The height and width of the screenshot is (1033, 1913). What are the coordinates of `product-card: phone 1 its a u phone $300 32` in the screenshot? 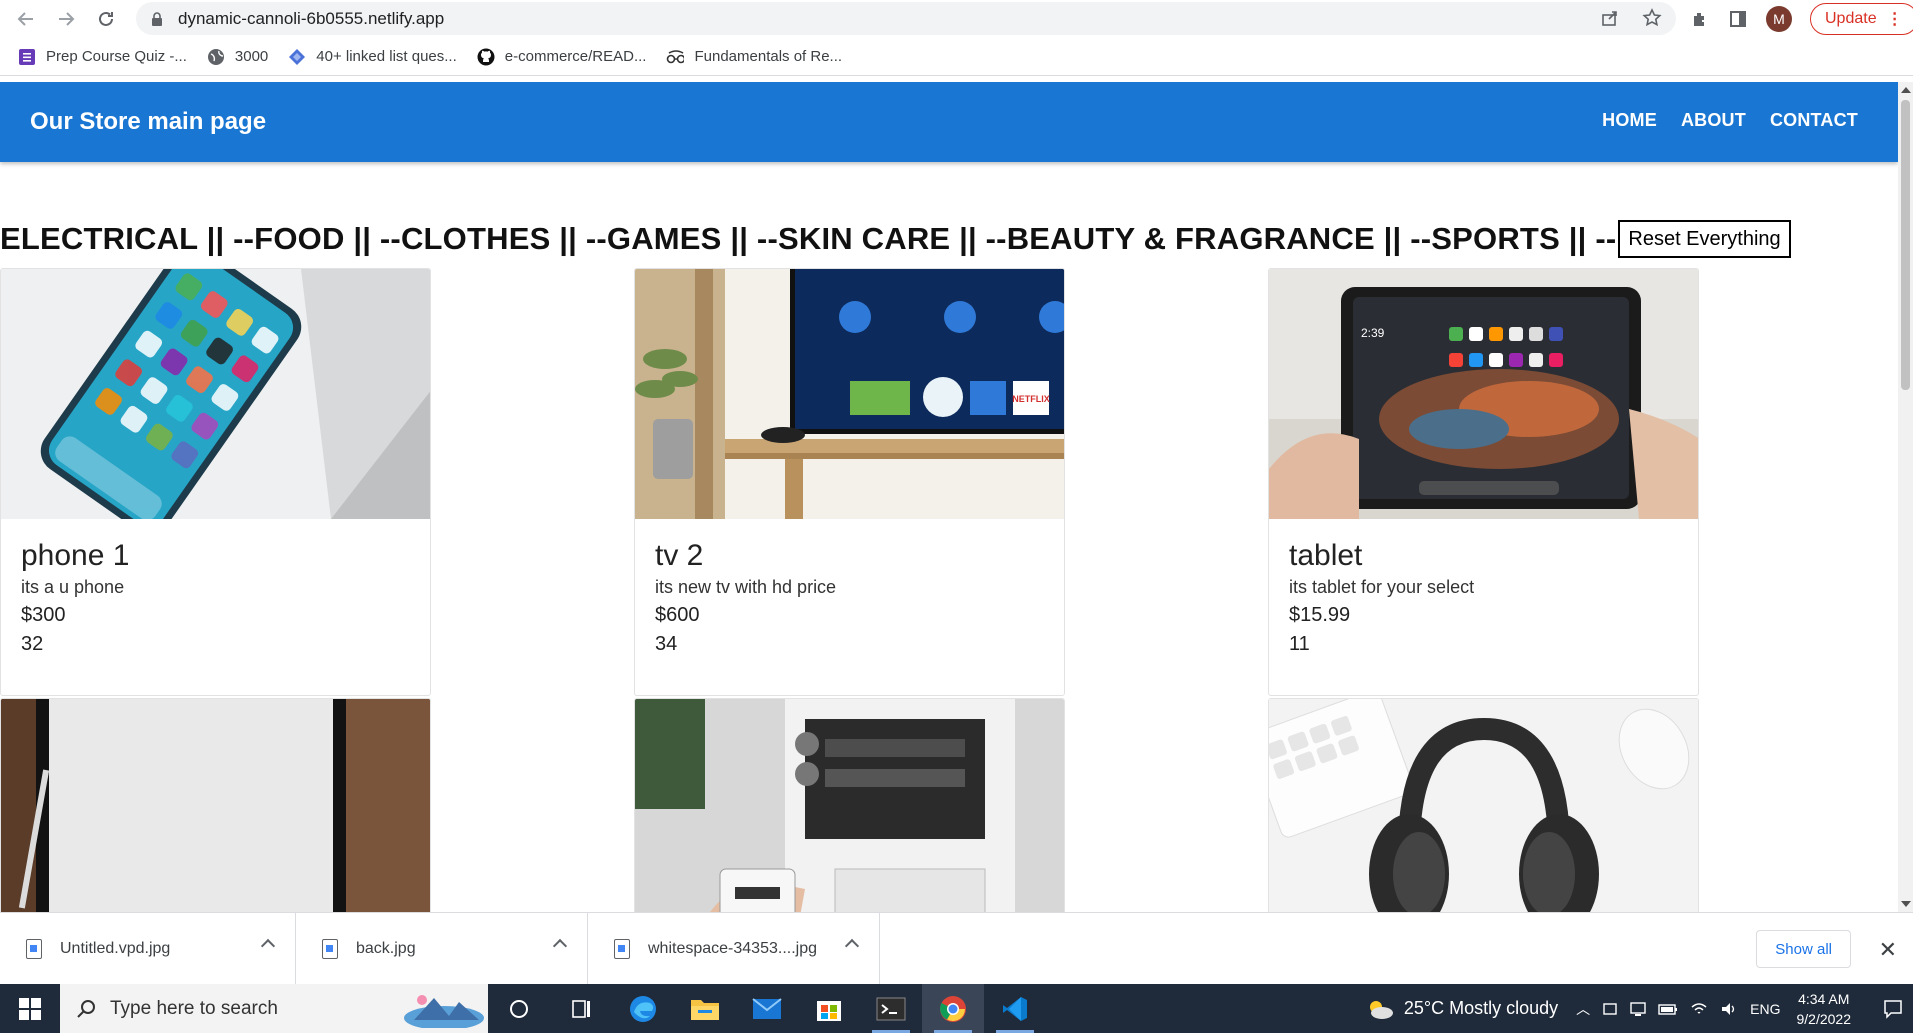 It's located at (215, 482).